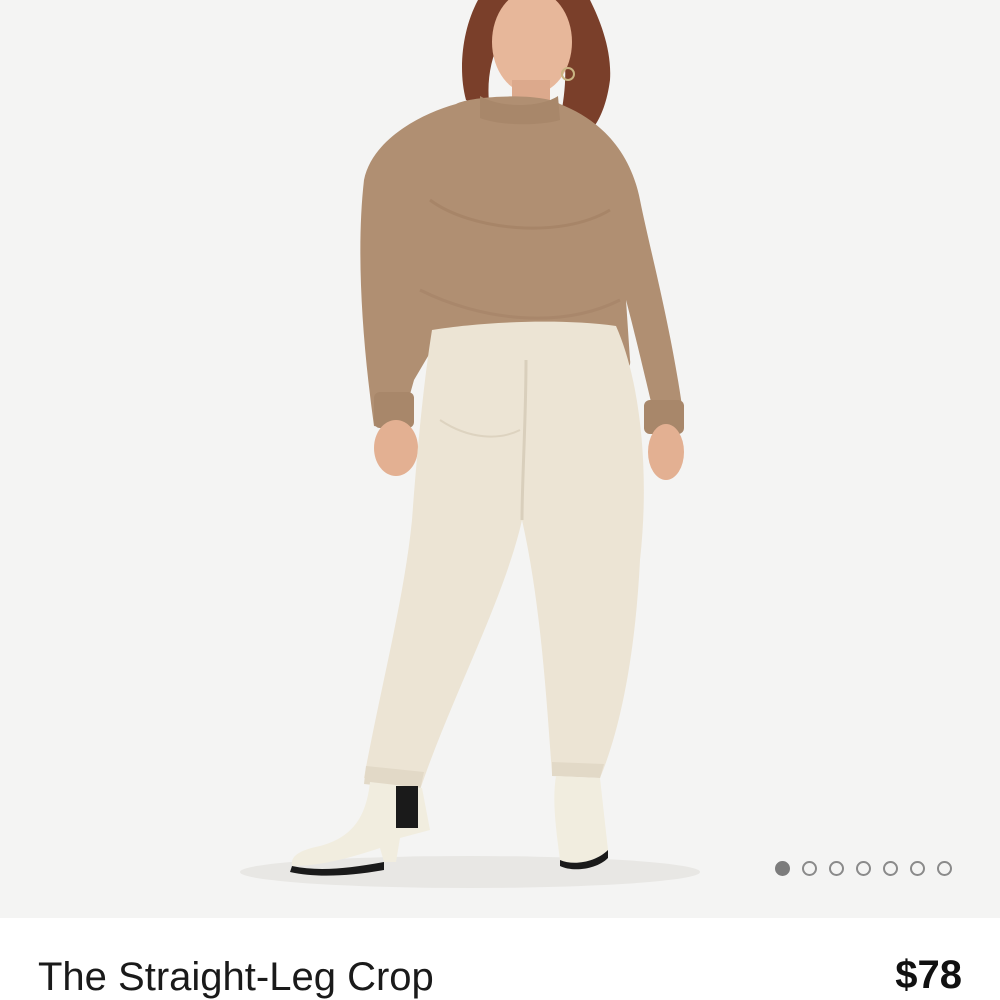 This screenshot has width=1000, height=1000. What do you see at coordinates (500, 959) in the screenshot?
I see `product-info: The Straight-Leg Crop $78` at bounding box center [500, 959].